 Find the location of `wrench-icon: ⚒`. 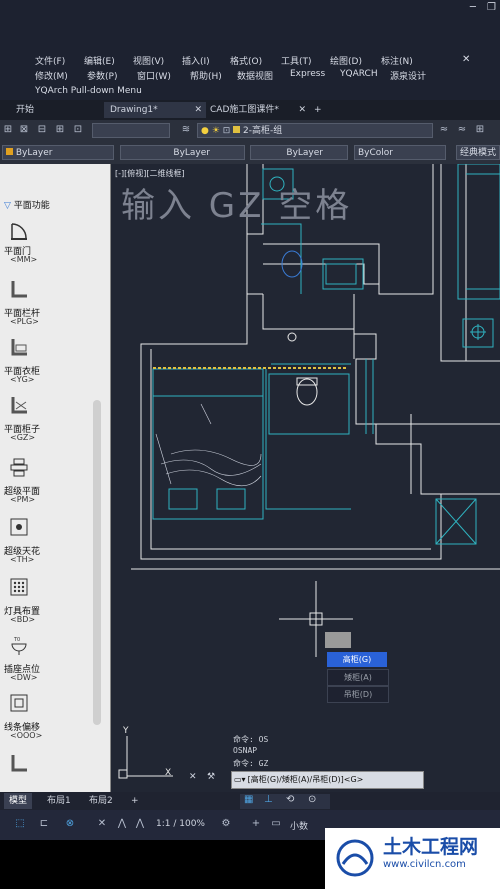

wrench-icon: ⚒ is located at coordinates (215, 780).